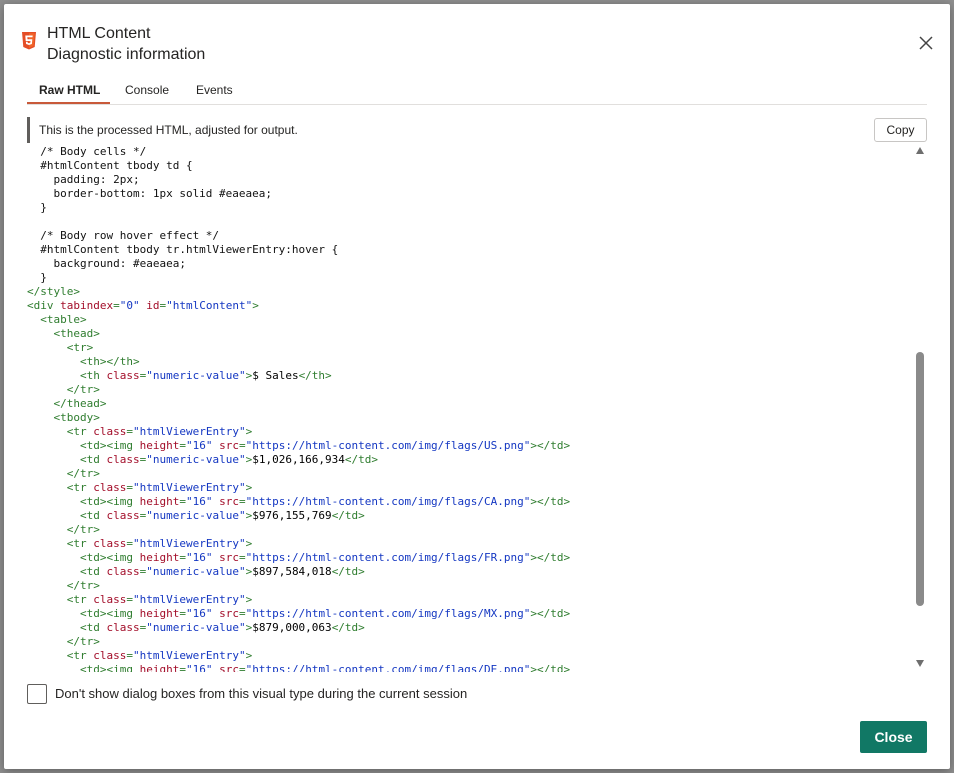  I want to click on scroll-down-arrow-icon, so click(920, 663).